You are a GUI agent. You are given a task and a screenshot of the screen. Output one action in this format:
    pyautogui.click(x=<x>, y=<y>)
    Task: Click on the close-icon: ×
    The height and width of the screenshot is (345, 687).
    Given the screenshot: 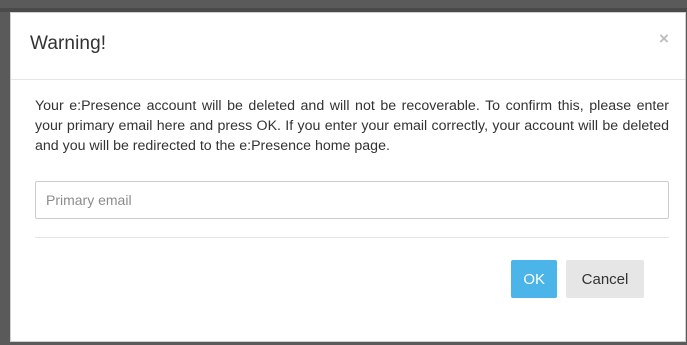 What is the action you would take?
    pyautogui.click(x=664, y=39)
    